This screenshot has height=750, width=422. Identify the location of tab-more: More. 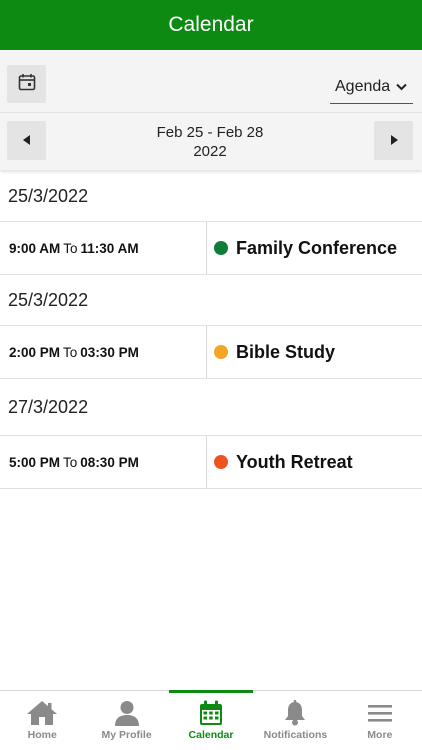
(380, 720).